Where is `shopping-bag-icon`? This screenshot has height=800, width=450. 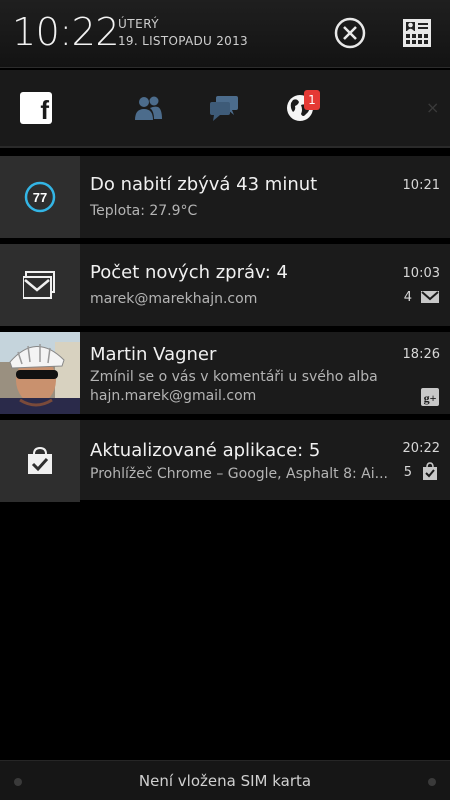
shopping-bag-icon is located at coordinates (40, 460).